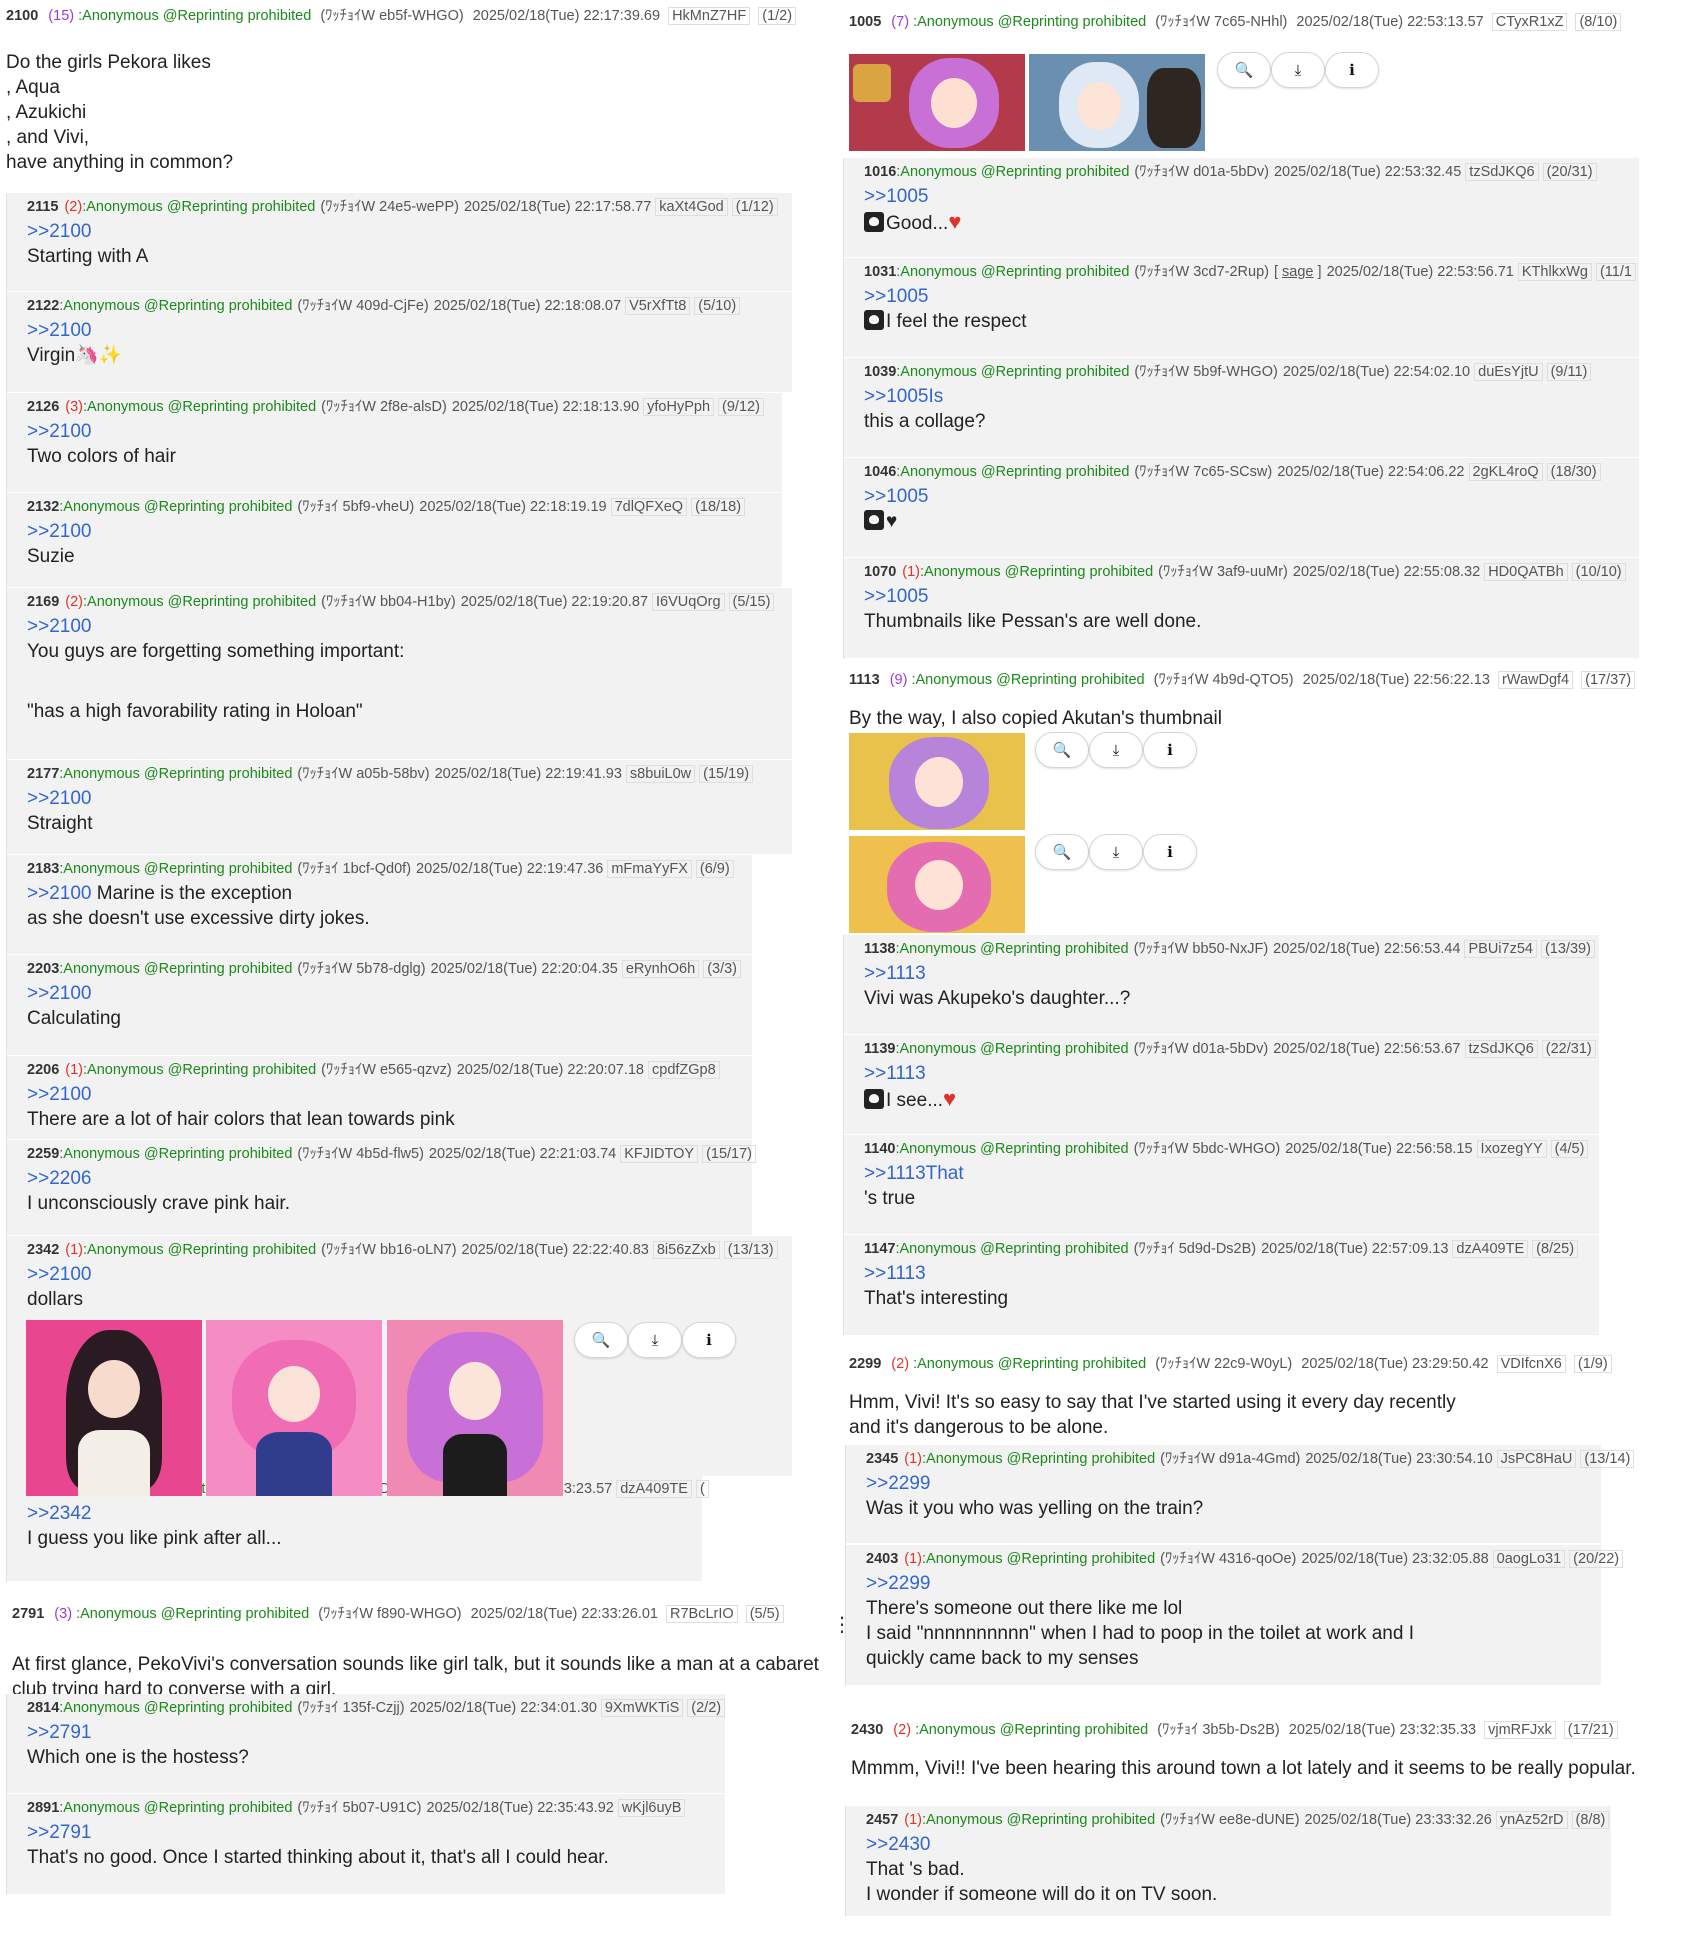 This screenshot has height=1940, width=1700. I want to click on reply-count: (7), so click(900, 22).